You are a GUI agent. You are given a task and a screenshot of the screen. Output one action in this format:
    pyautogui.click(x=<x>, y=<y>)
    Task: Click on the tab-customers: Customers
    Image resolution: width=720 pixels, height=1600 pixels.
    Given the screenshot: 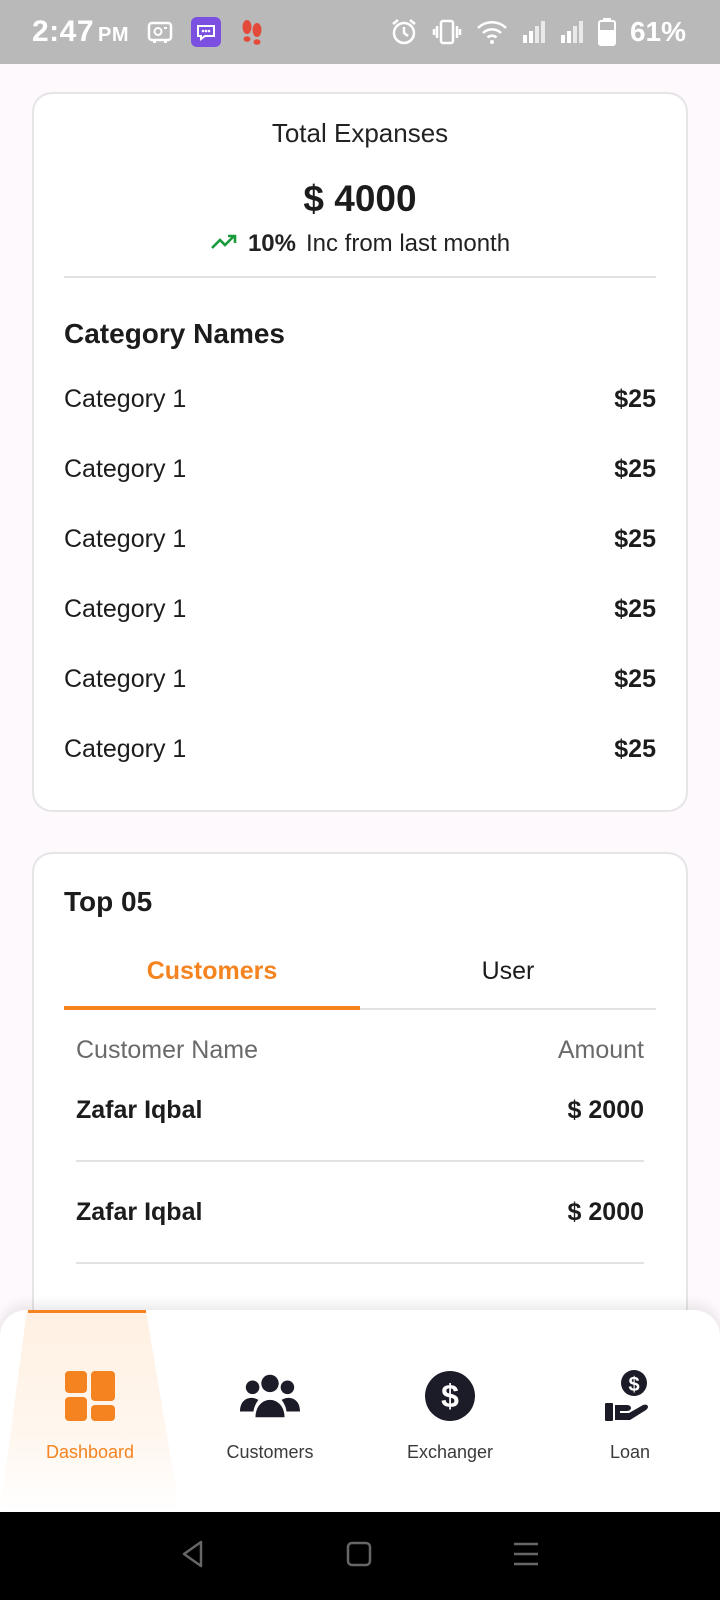 What is the action you would take?
    pyautogui.click(x=212, y=972)
    